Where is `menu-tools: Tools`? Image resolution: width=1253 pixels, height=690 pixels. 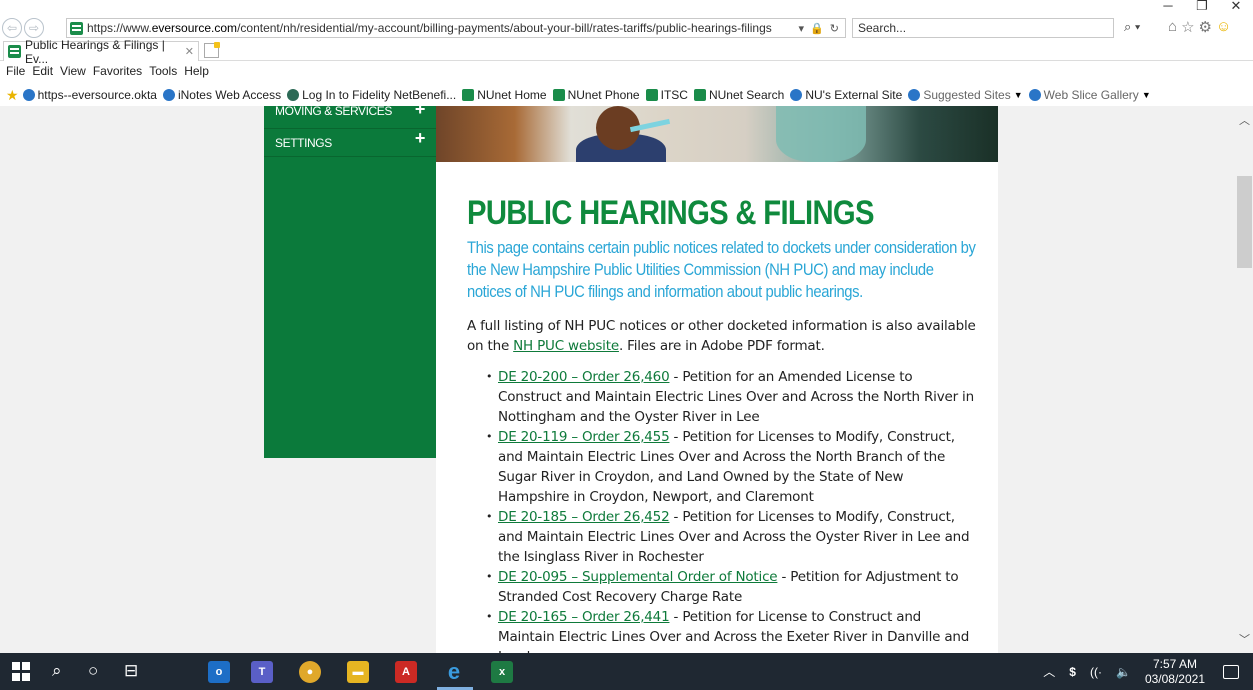
menu-tools: Tools is located at coordinates (163, 73).